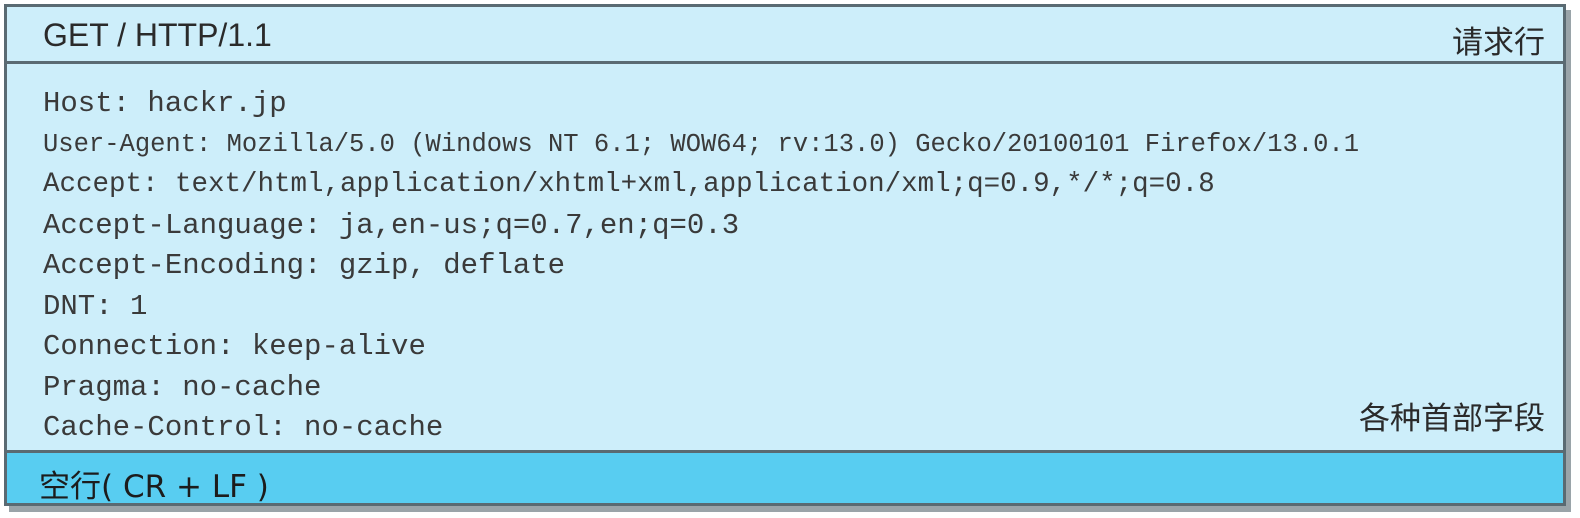 This screenshot has height=518, width=1580. Describe the element at coordinates (243, 427) in the screenshot. I see `header-cache-control: Cache-Control: no-cache` at that location.